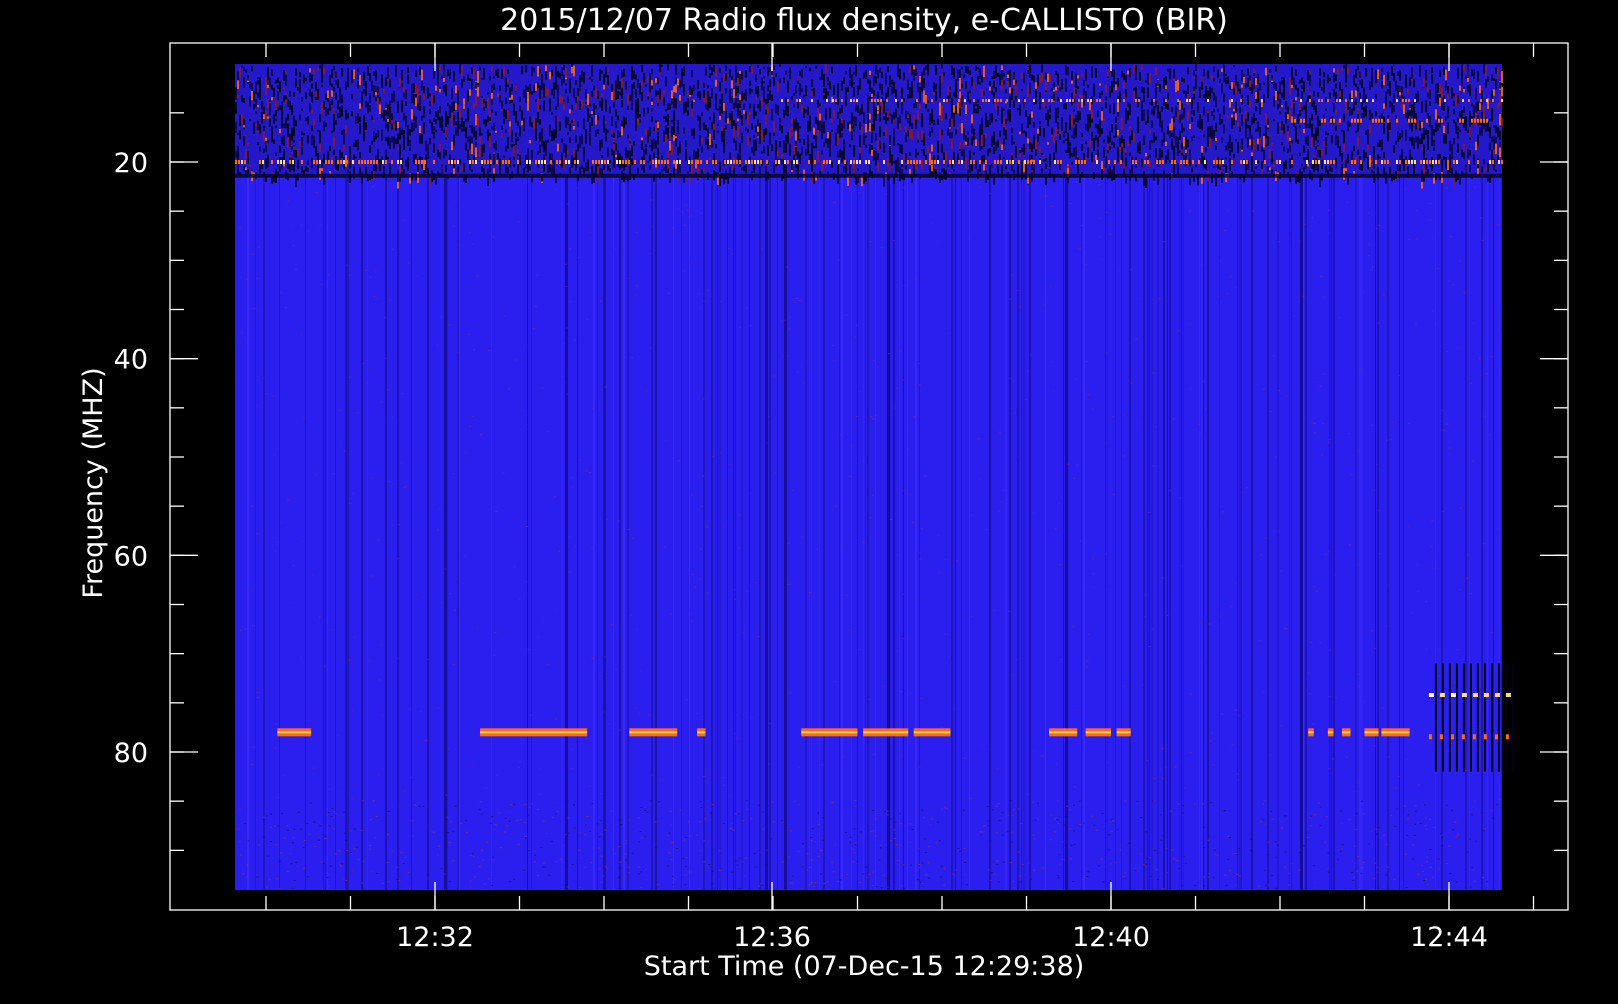 The width and height of the screenshot is (1618, 1004). I want to click on interference-band, so click(869, 126).